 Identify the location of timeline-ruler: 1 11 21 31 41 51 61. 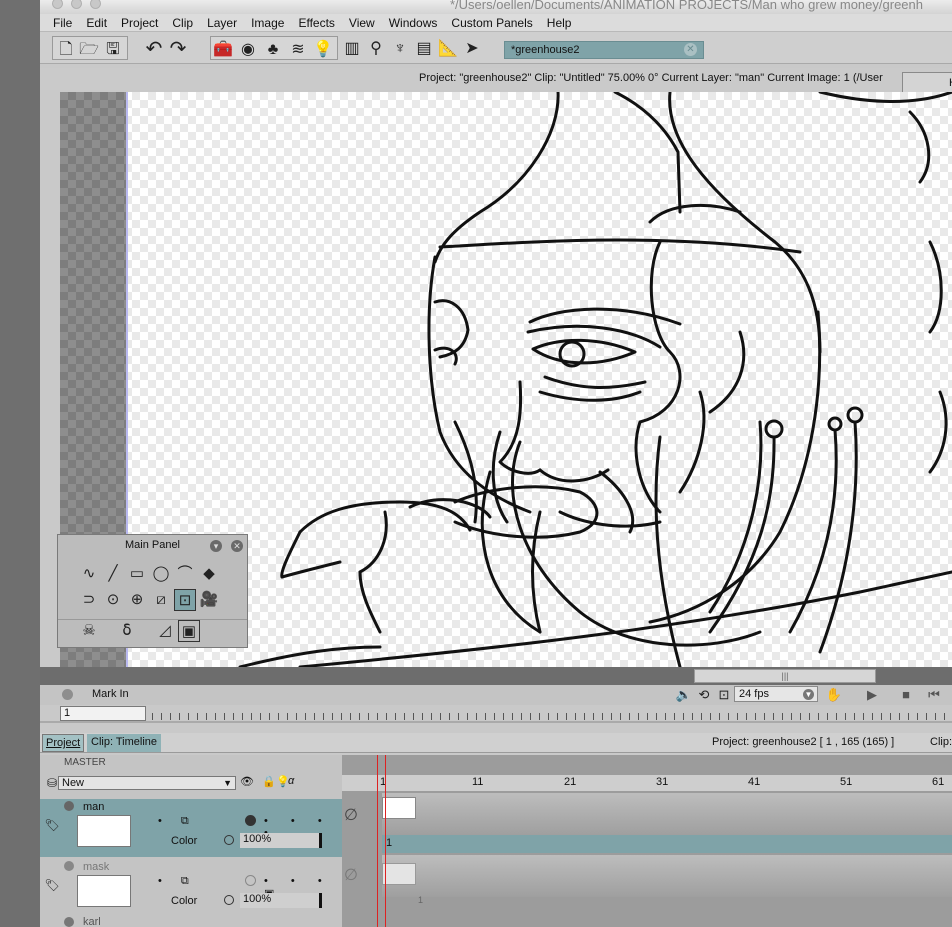
(647, 783).